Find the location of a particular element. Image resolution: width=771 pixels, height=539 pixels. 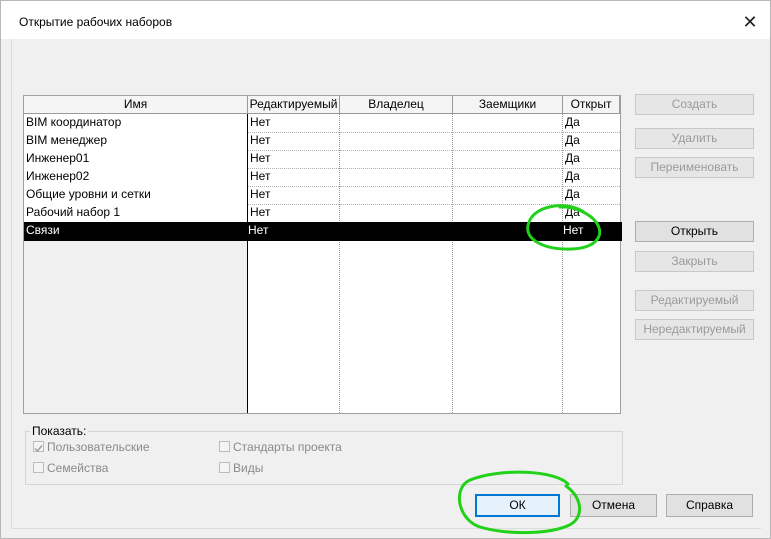

annotation-circle-open-cell is located at coordinates (564, 227).